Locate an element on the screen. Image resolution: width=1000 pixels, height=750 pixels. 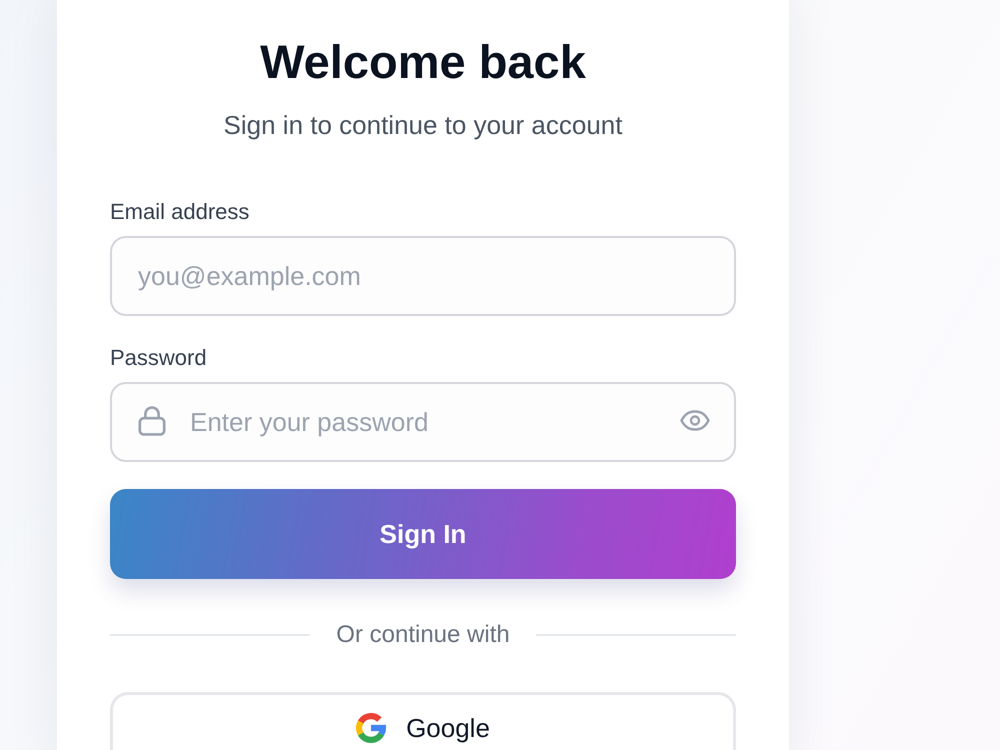
lock-icon is located at coordinates (152, 421).